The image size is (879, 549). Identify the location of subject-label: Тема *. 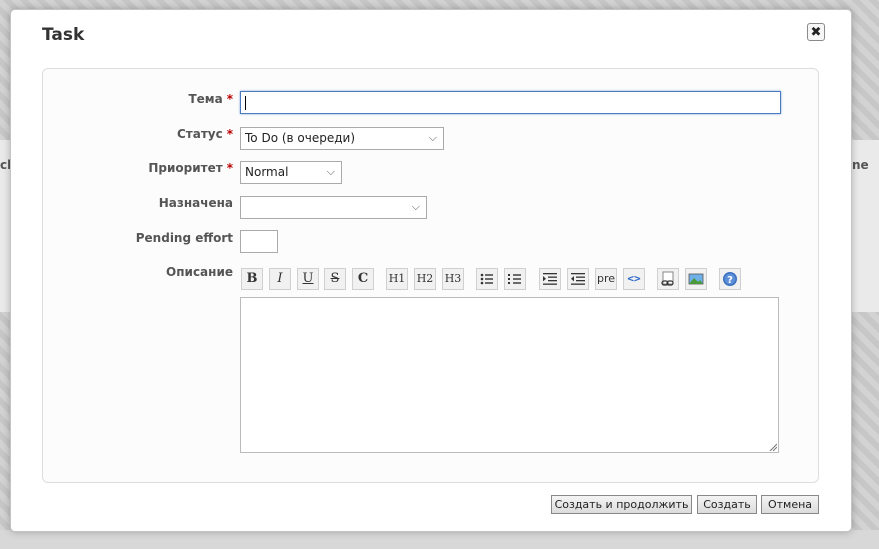
(133, 99).